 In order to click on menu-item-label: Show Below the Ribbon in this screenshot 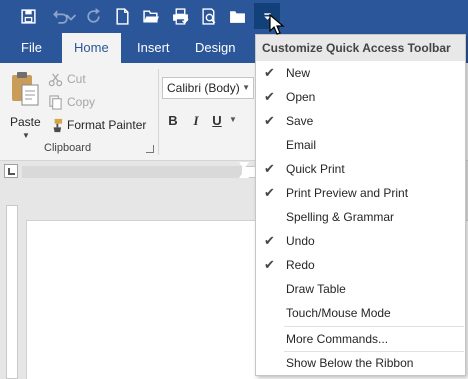, I will do `click(350, 363)`.